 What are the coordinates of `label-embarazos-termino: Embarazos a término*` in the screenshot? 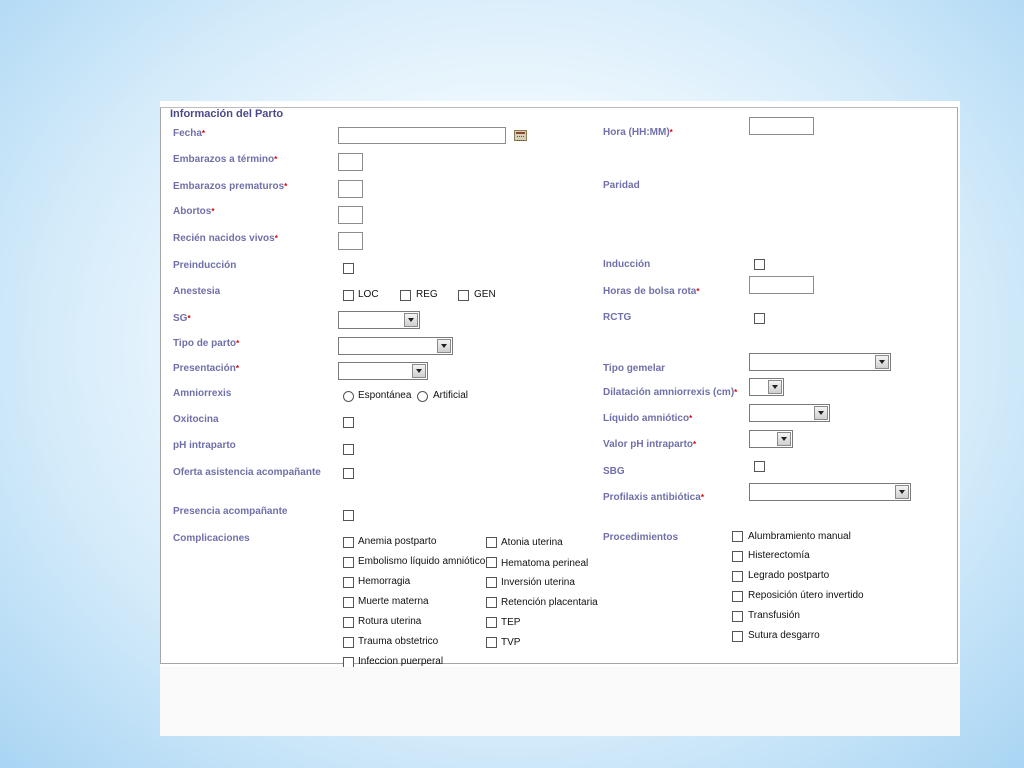 It's located at (225, 159).